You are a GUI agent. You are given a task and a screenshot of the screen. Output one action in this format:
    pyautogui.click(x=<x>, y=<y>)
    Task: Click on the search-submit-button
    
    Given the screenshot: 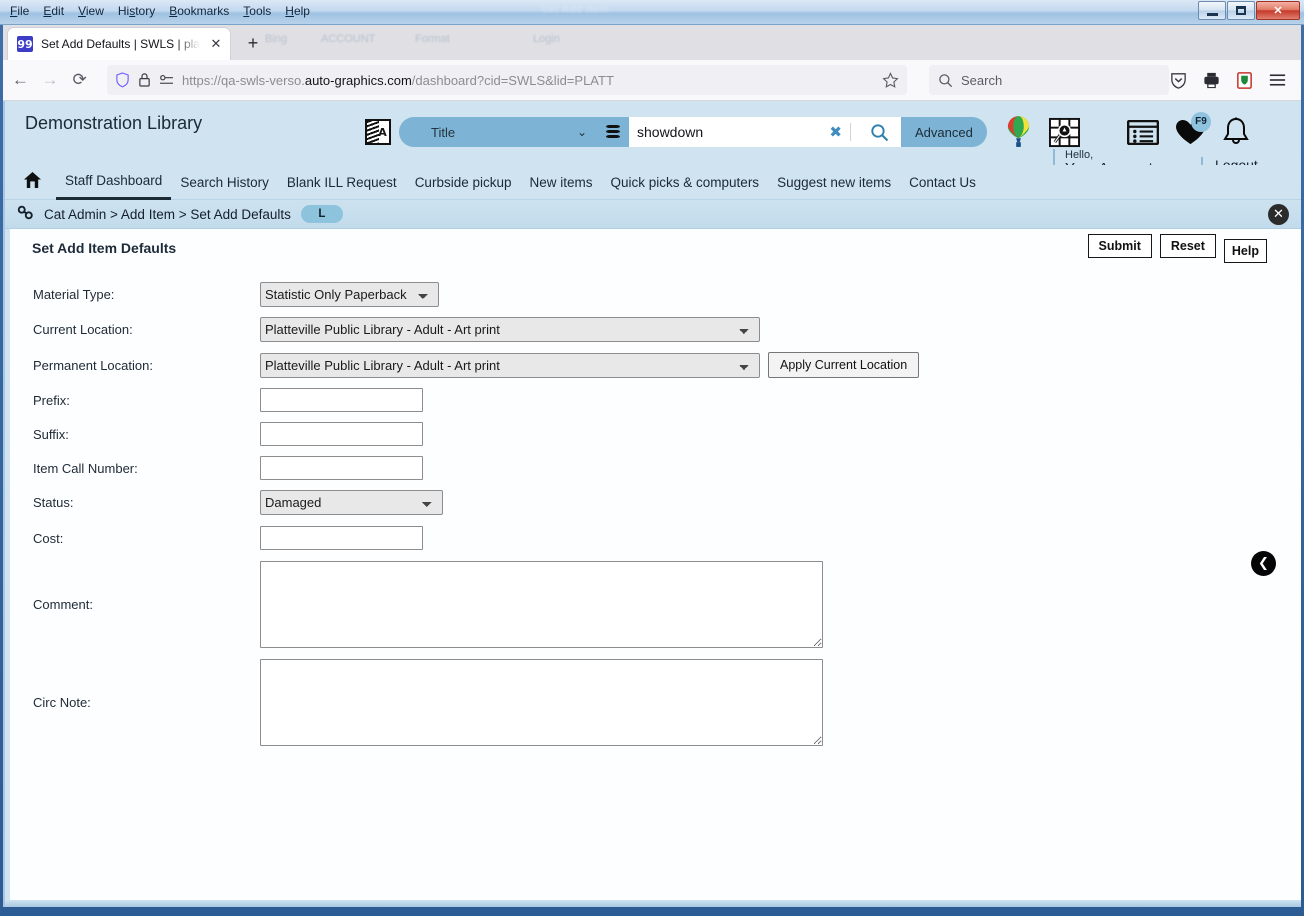 What is the action you would take?
    pyautogui.click(x=879, y=132)
    